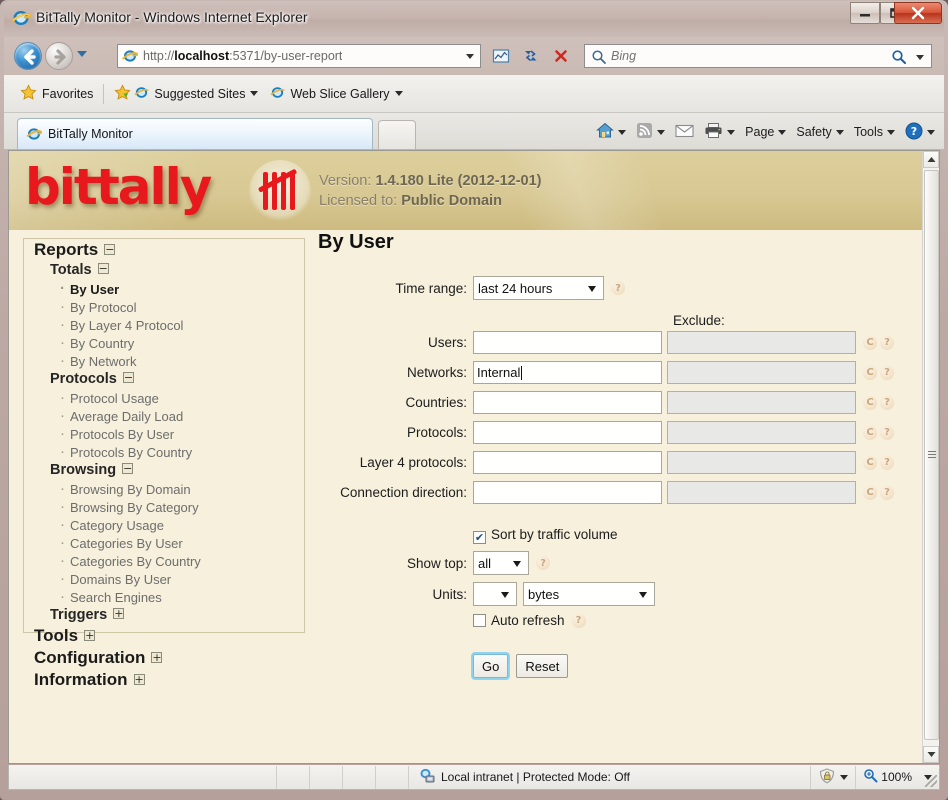 The height and width of the screenshot is (800, 948). What do you see at coordinates (567, 492) in the screenshot?
I see `connection-direction-input` at bounding box center [567, 492].